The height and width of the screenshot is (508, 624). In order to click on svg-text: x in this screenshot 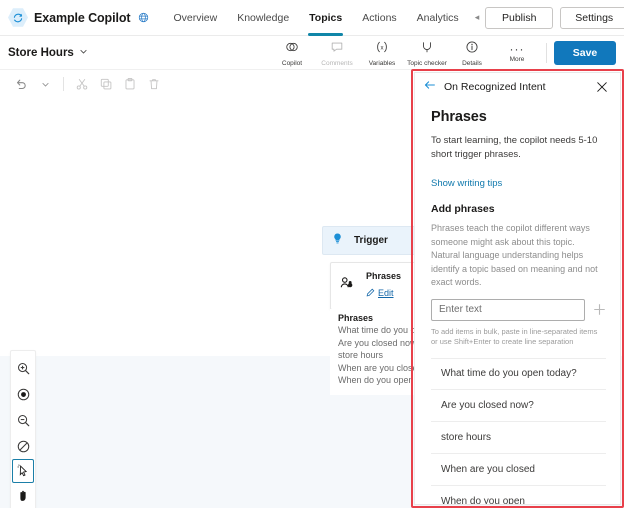, I will do `click(381, 47)`.